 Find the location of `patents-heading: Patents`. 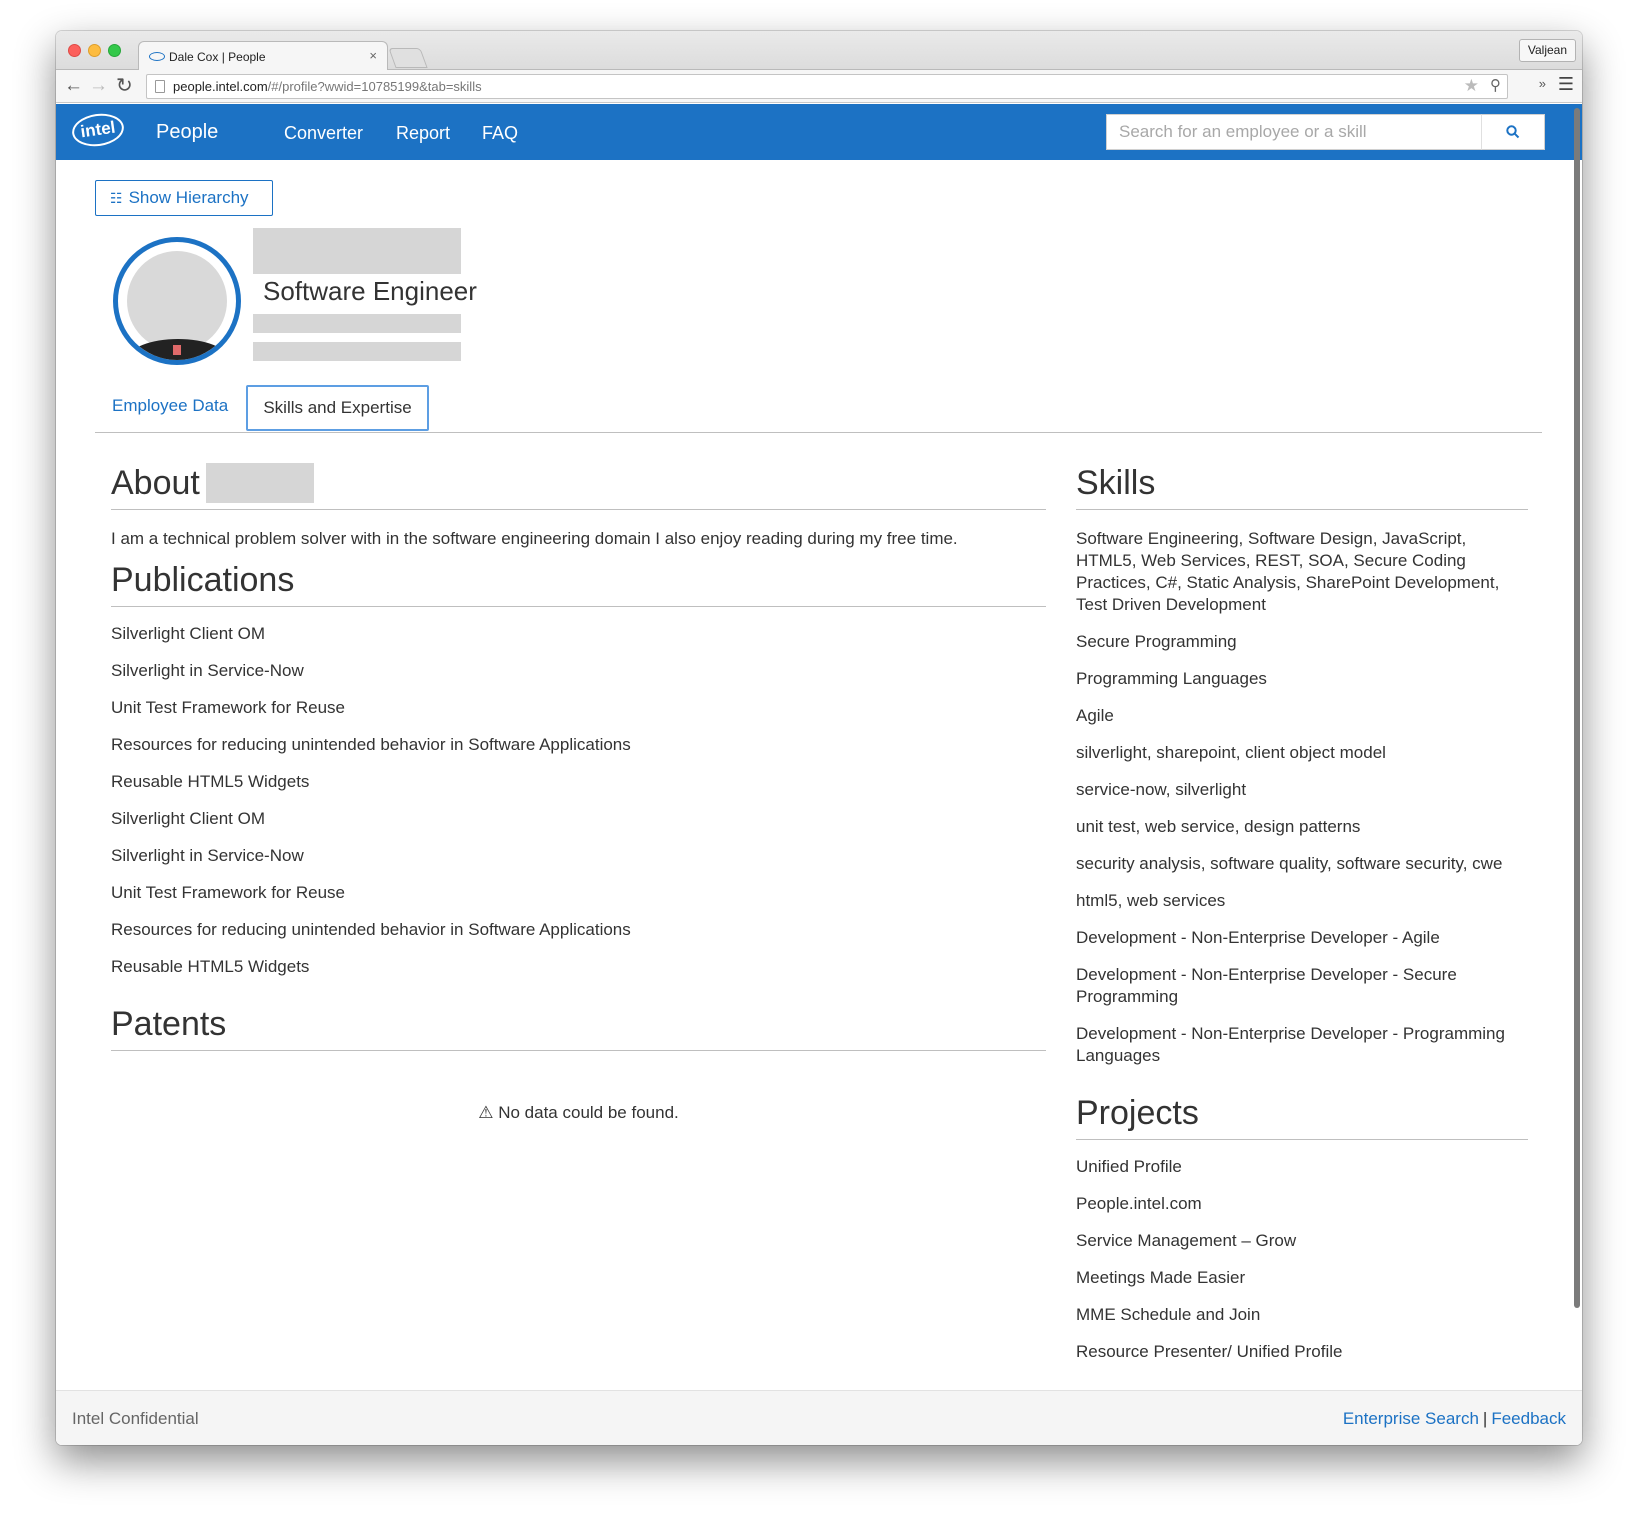

patents-heading: Patents is located at coordinates (169, 1024).